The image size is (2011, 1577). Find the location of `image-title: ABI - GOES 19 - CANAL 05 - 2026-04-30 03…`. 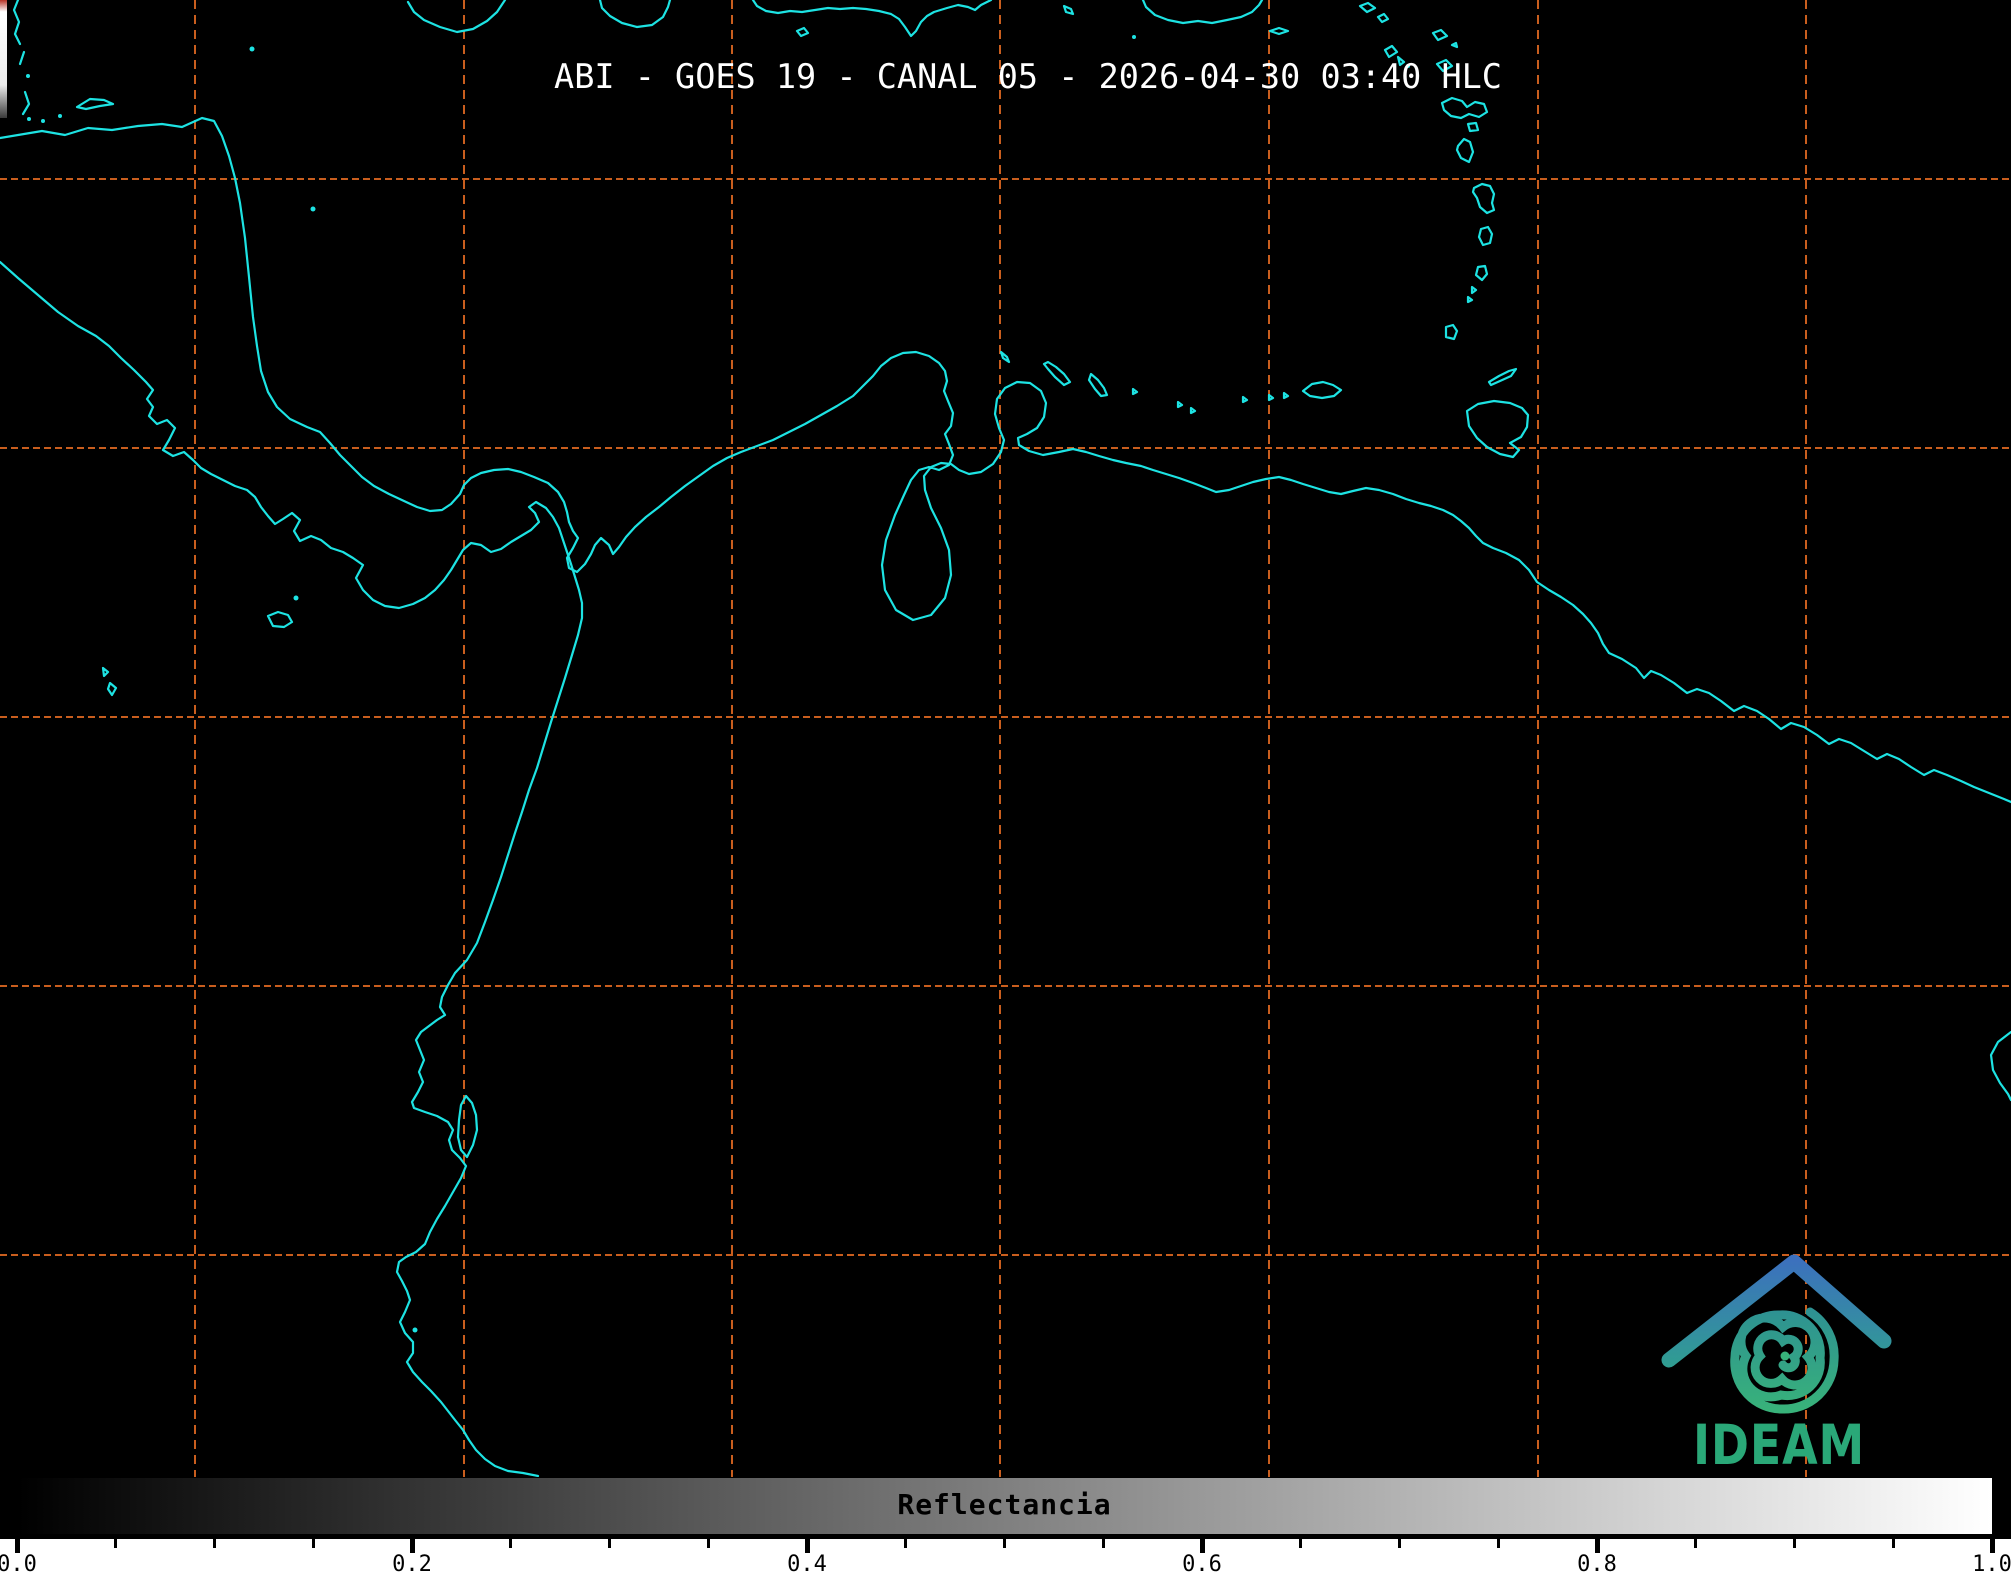

image-title: ABI - GOES 19 - CANAL 05 - 2026-04-30 03… is located at coordinates (1028, 76).